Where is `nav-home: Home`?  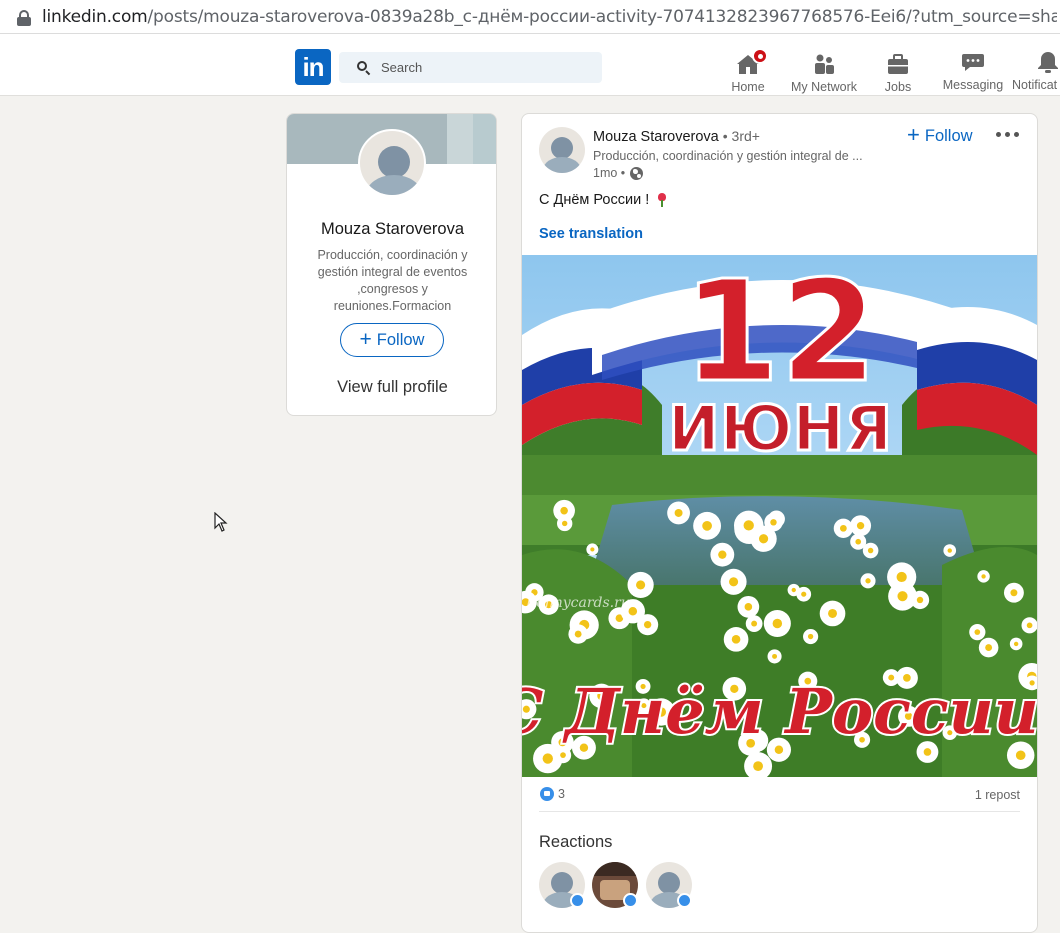 nav-home: Home is located at coordinates (748, 69).